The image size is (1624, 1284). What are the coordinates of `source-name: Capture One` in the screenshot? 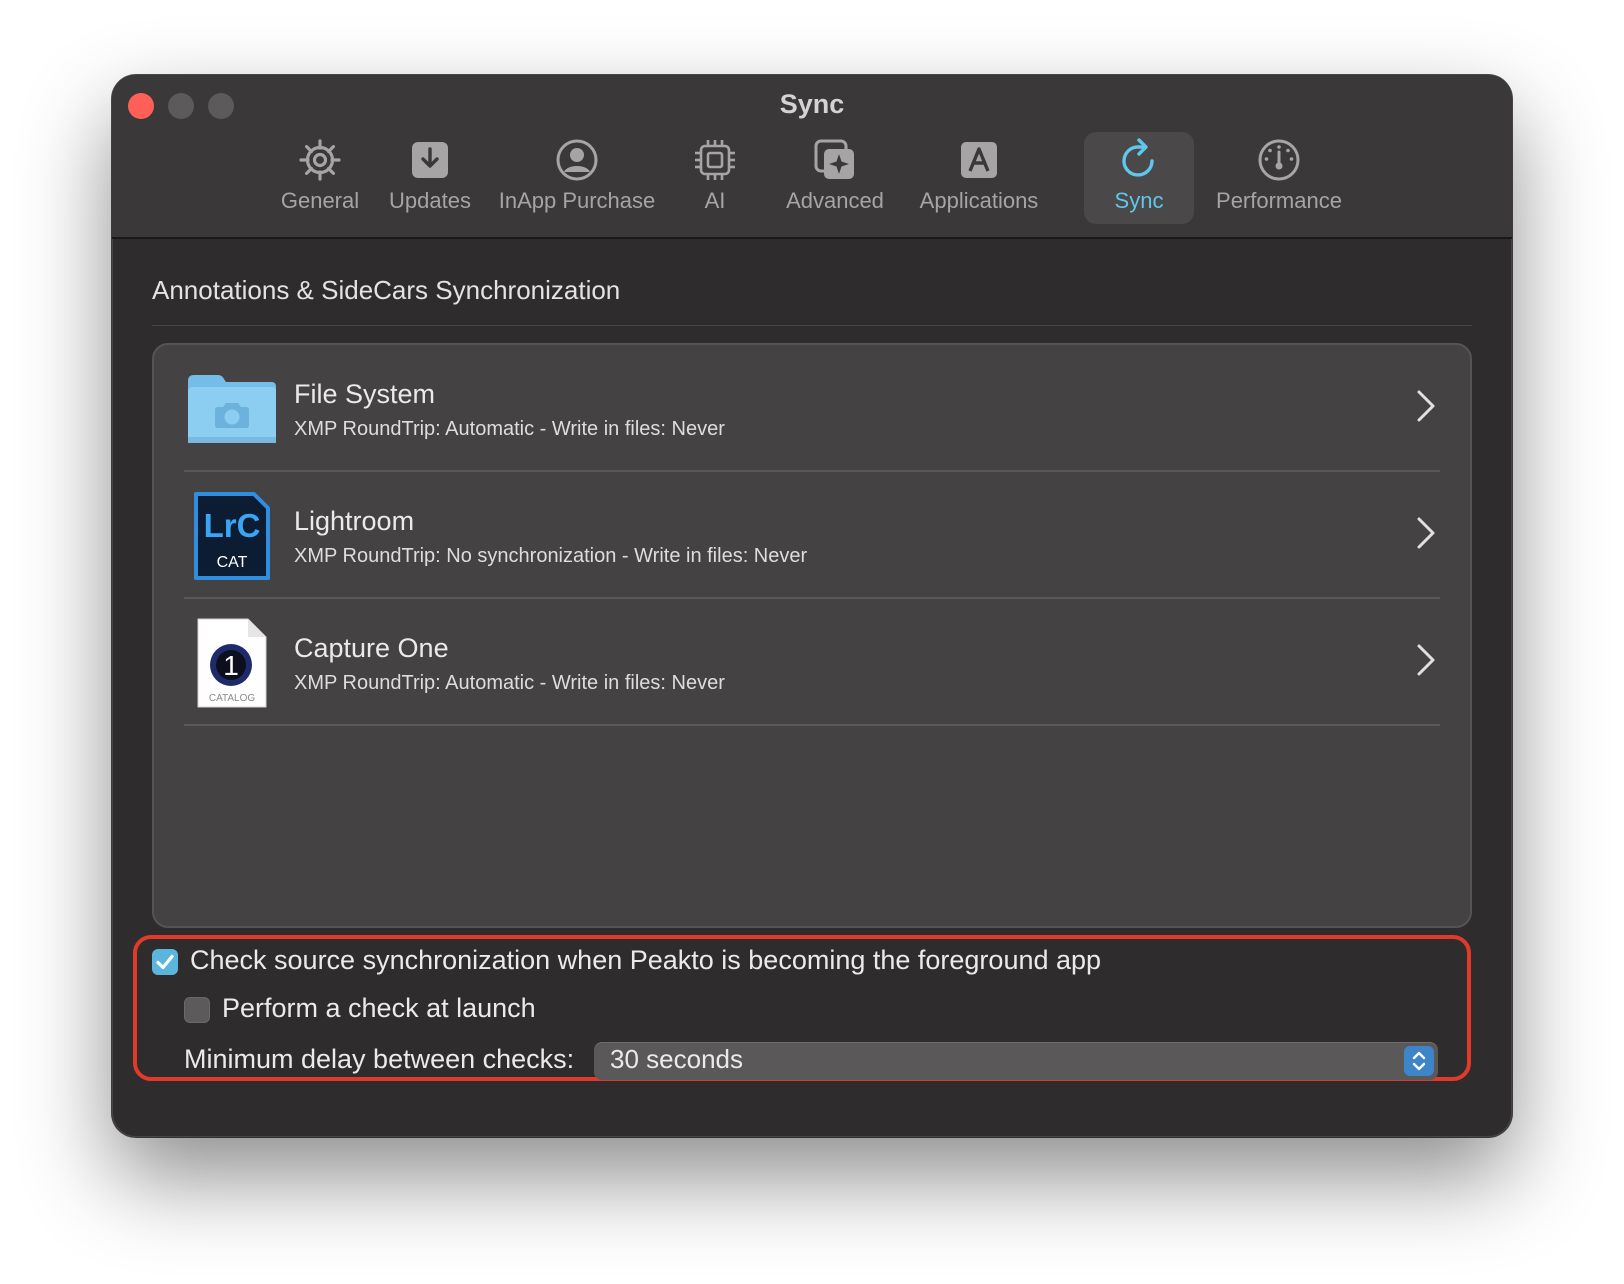 It's located at (371, 648).